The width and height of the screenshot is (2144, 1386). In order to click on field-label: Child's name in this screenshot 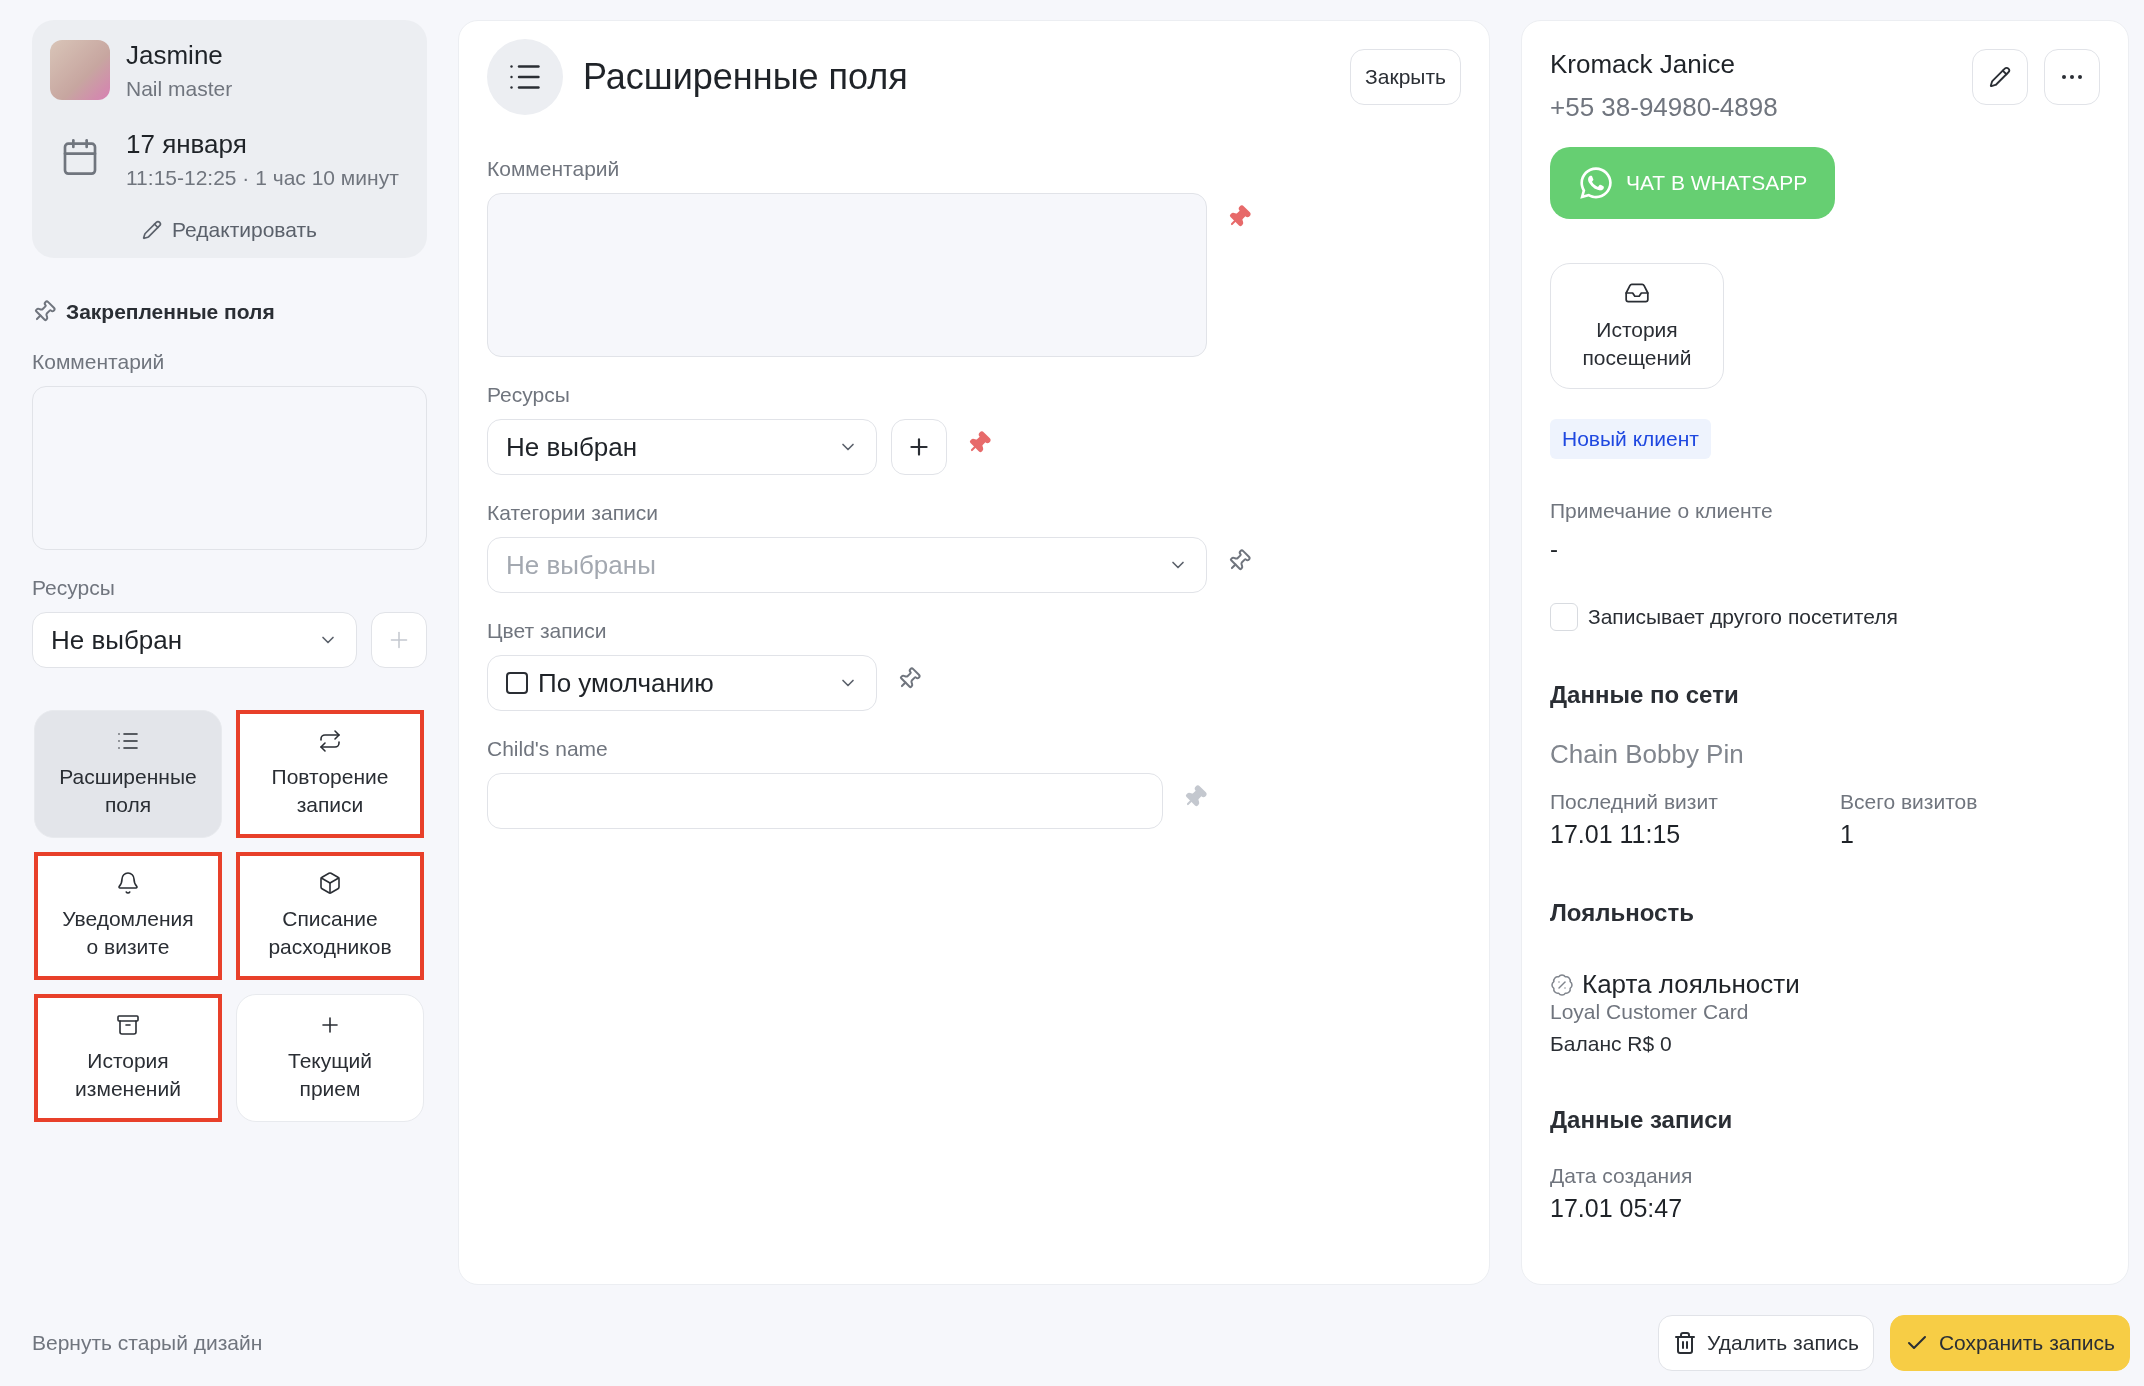, I will do `click(548, 749)`.